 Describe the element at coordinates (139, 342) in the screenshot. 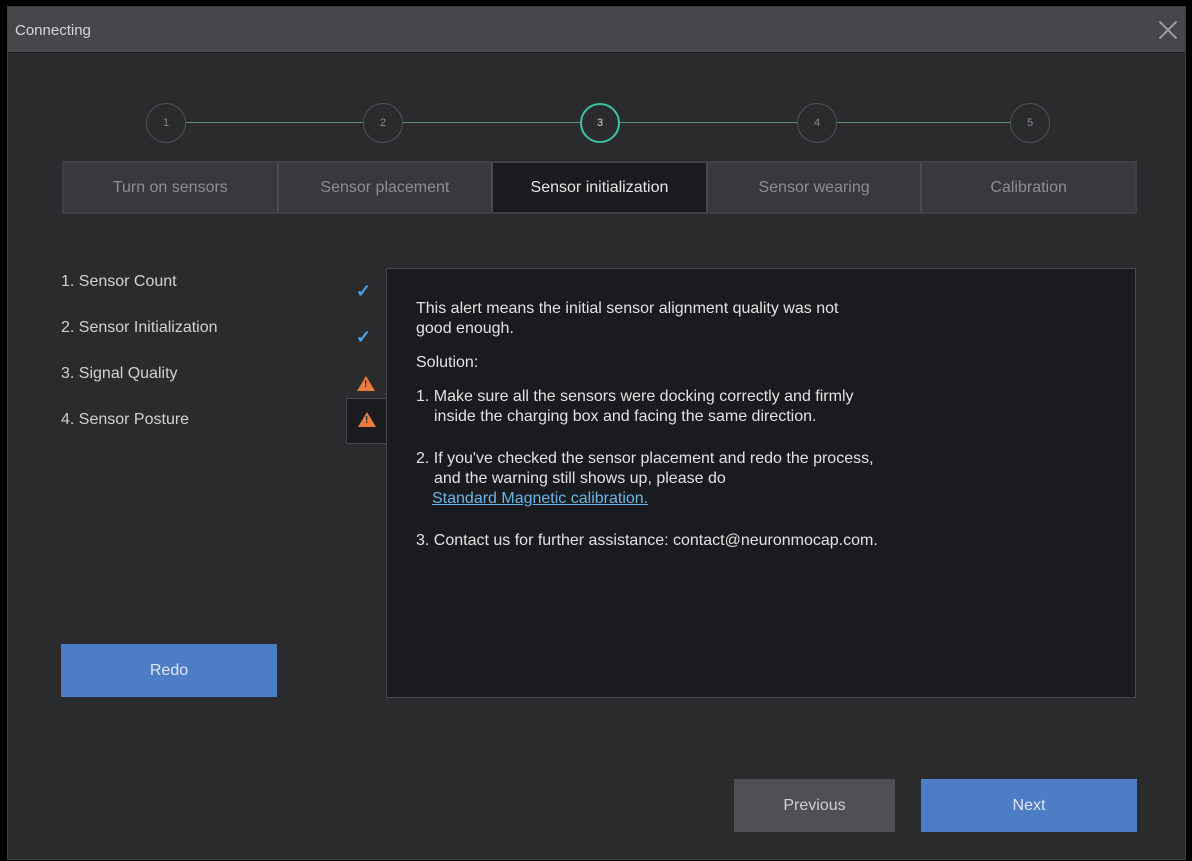

I see `check-item-sensor-initialization: 2. Sensor Initialization` at that location.